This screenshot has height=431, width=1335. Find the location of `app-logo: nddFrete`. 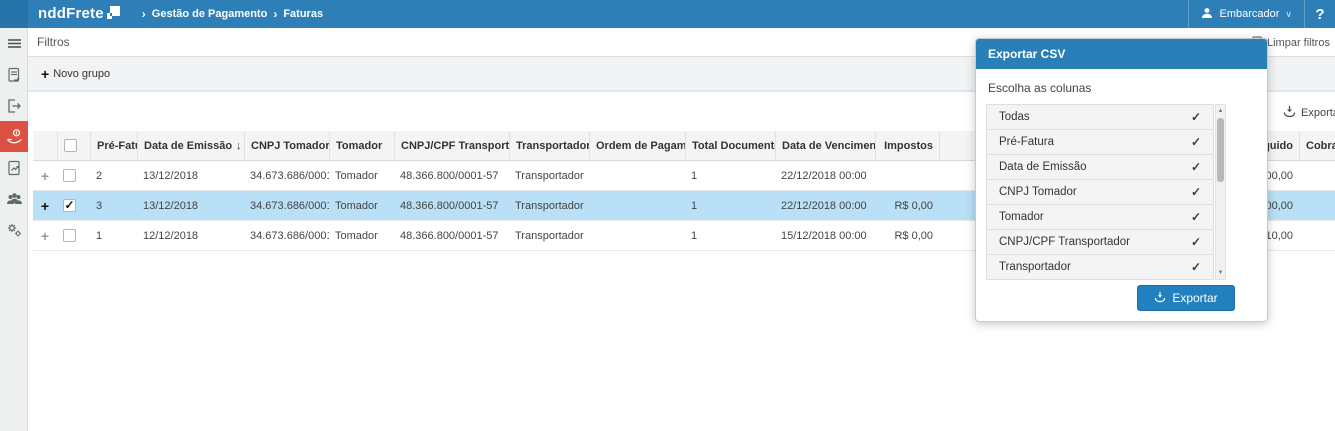

app-logo: nddFrete is located at coordinates (79, 14).